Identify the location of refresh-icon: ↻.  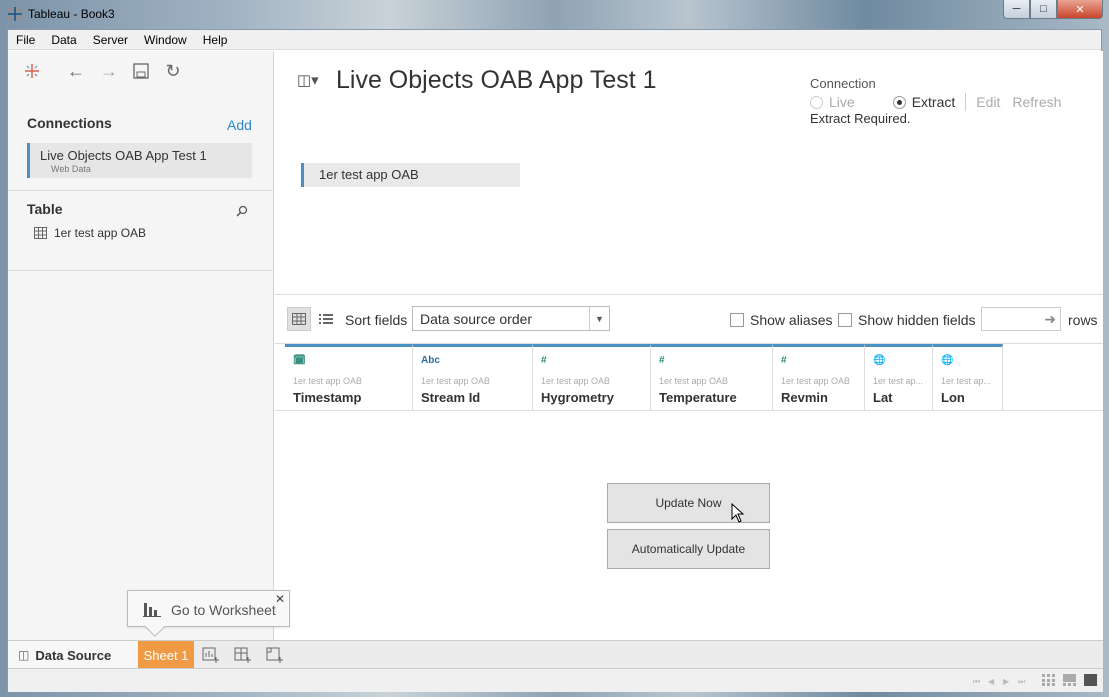
(173, 71).